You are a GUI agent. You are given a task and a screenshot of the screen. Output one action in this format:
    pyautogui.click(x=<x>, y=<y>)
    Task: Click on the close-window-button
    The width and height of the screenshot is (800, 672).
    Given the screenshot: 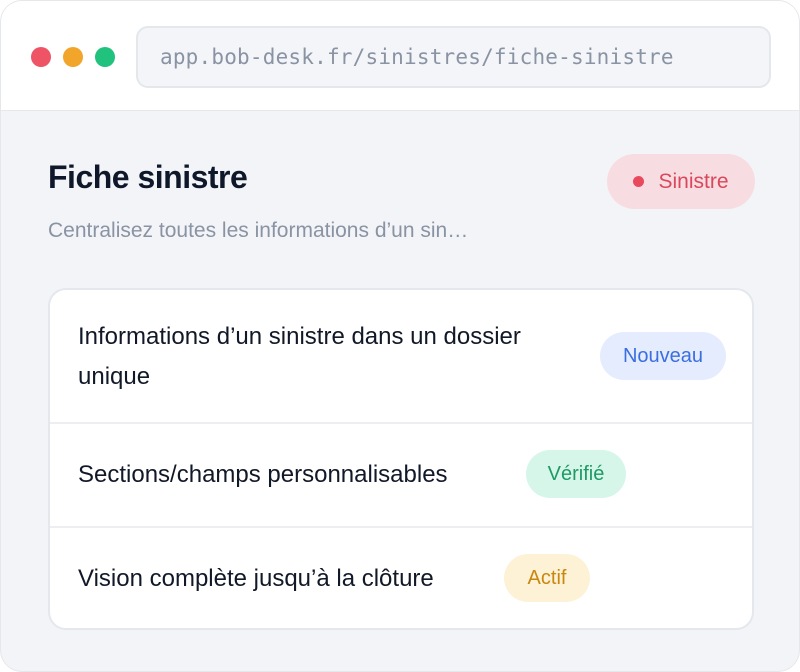 What is the action you would take?
    pyautogui.click(x=41, y=57)
    